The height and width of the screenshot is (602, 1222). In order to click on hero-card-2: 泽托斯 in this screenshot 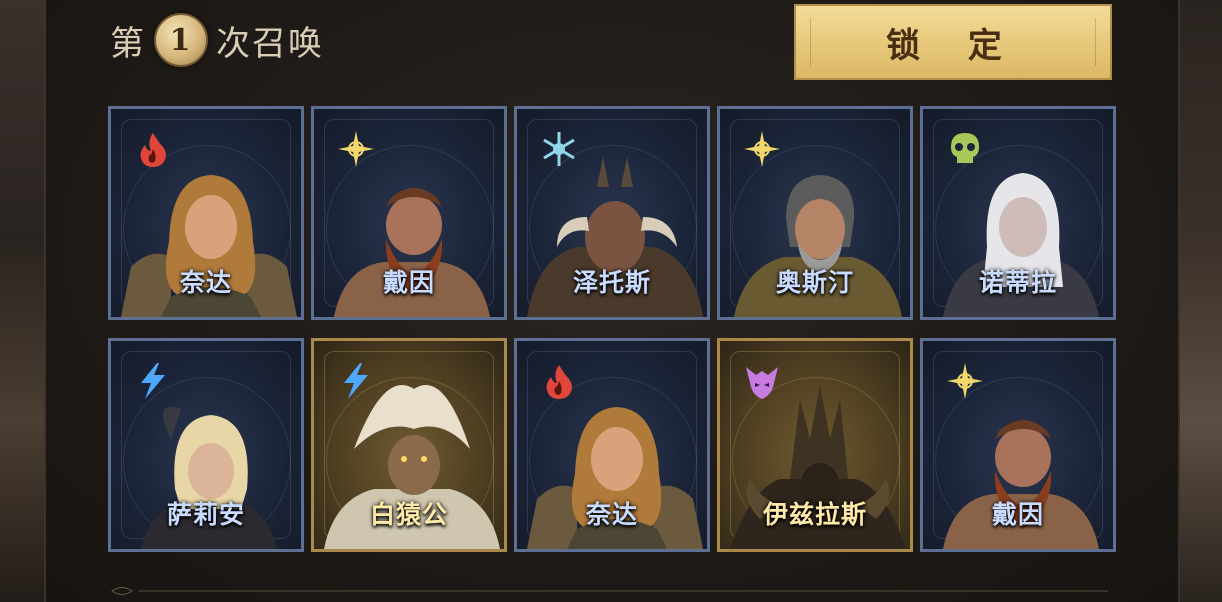, I will do `click(612, 213)`.